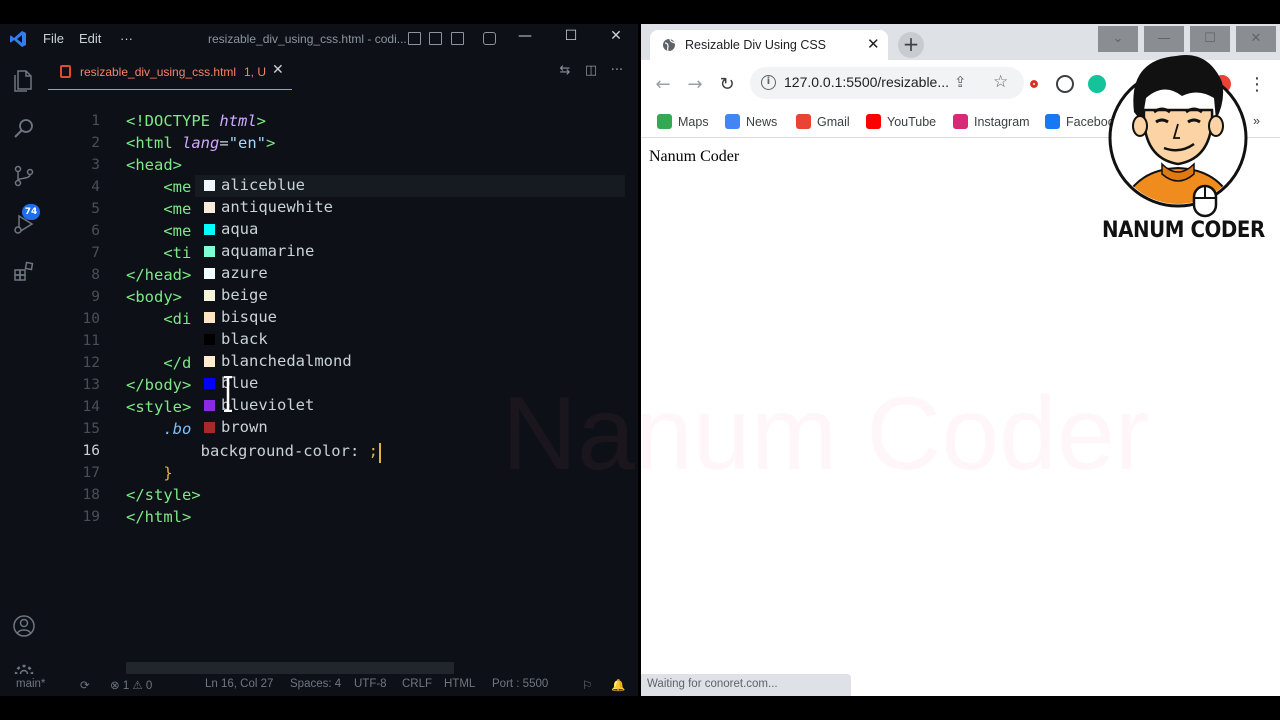  Describe the element at coordinates (24, 626) in the screenshot. I see `account-icon` at that location.